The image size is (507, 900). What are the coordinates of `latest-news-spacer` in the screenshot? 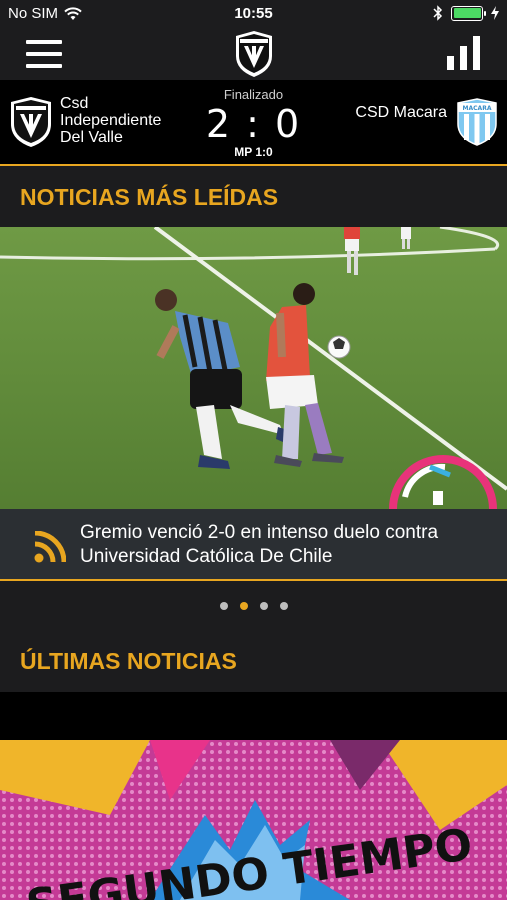 It's located at (253, 716).